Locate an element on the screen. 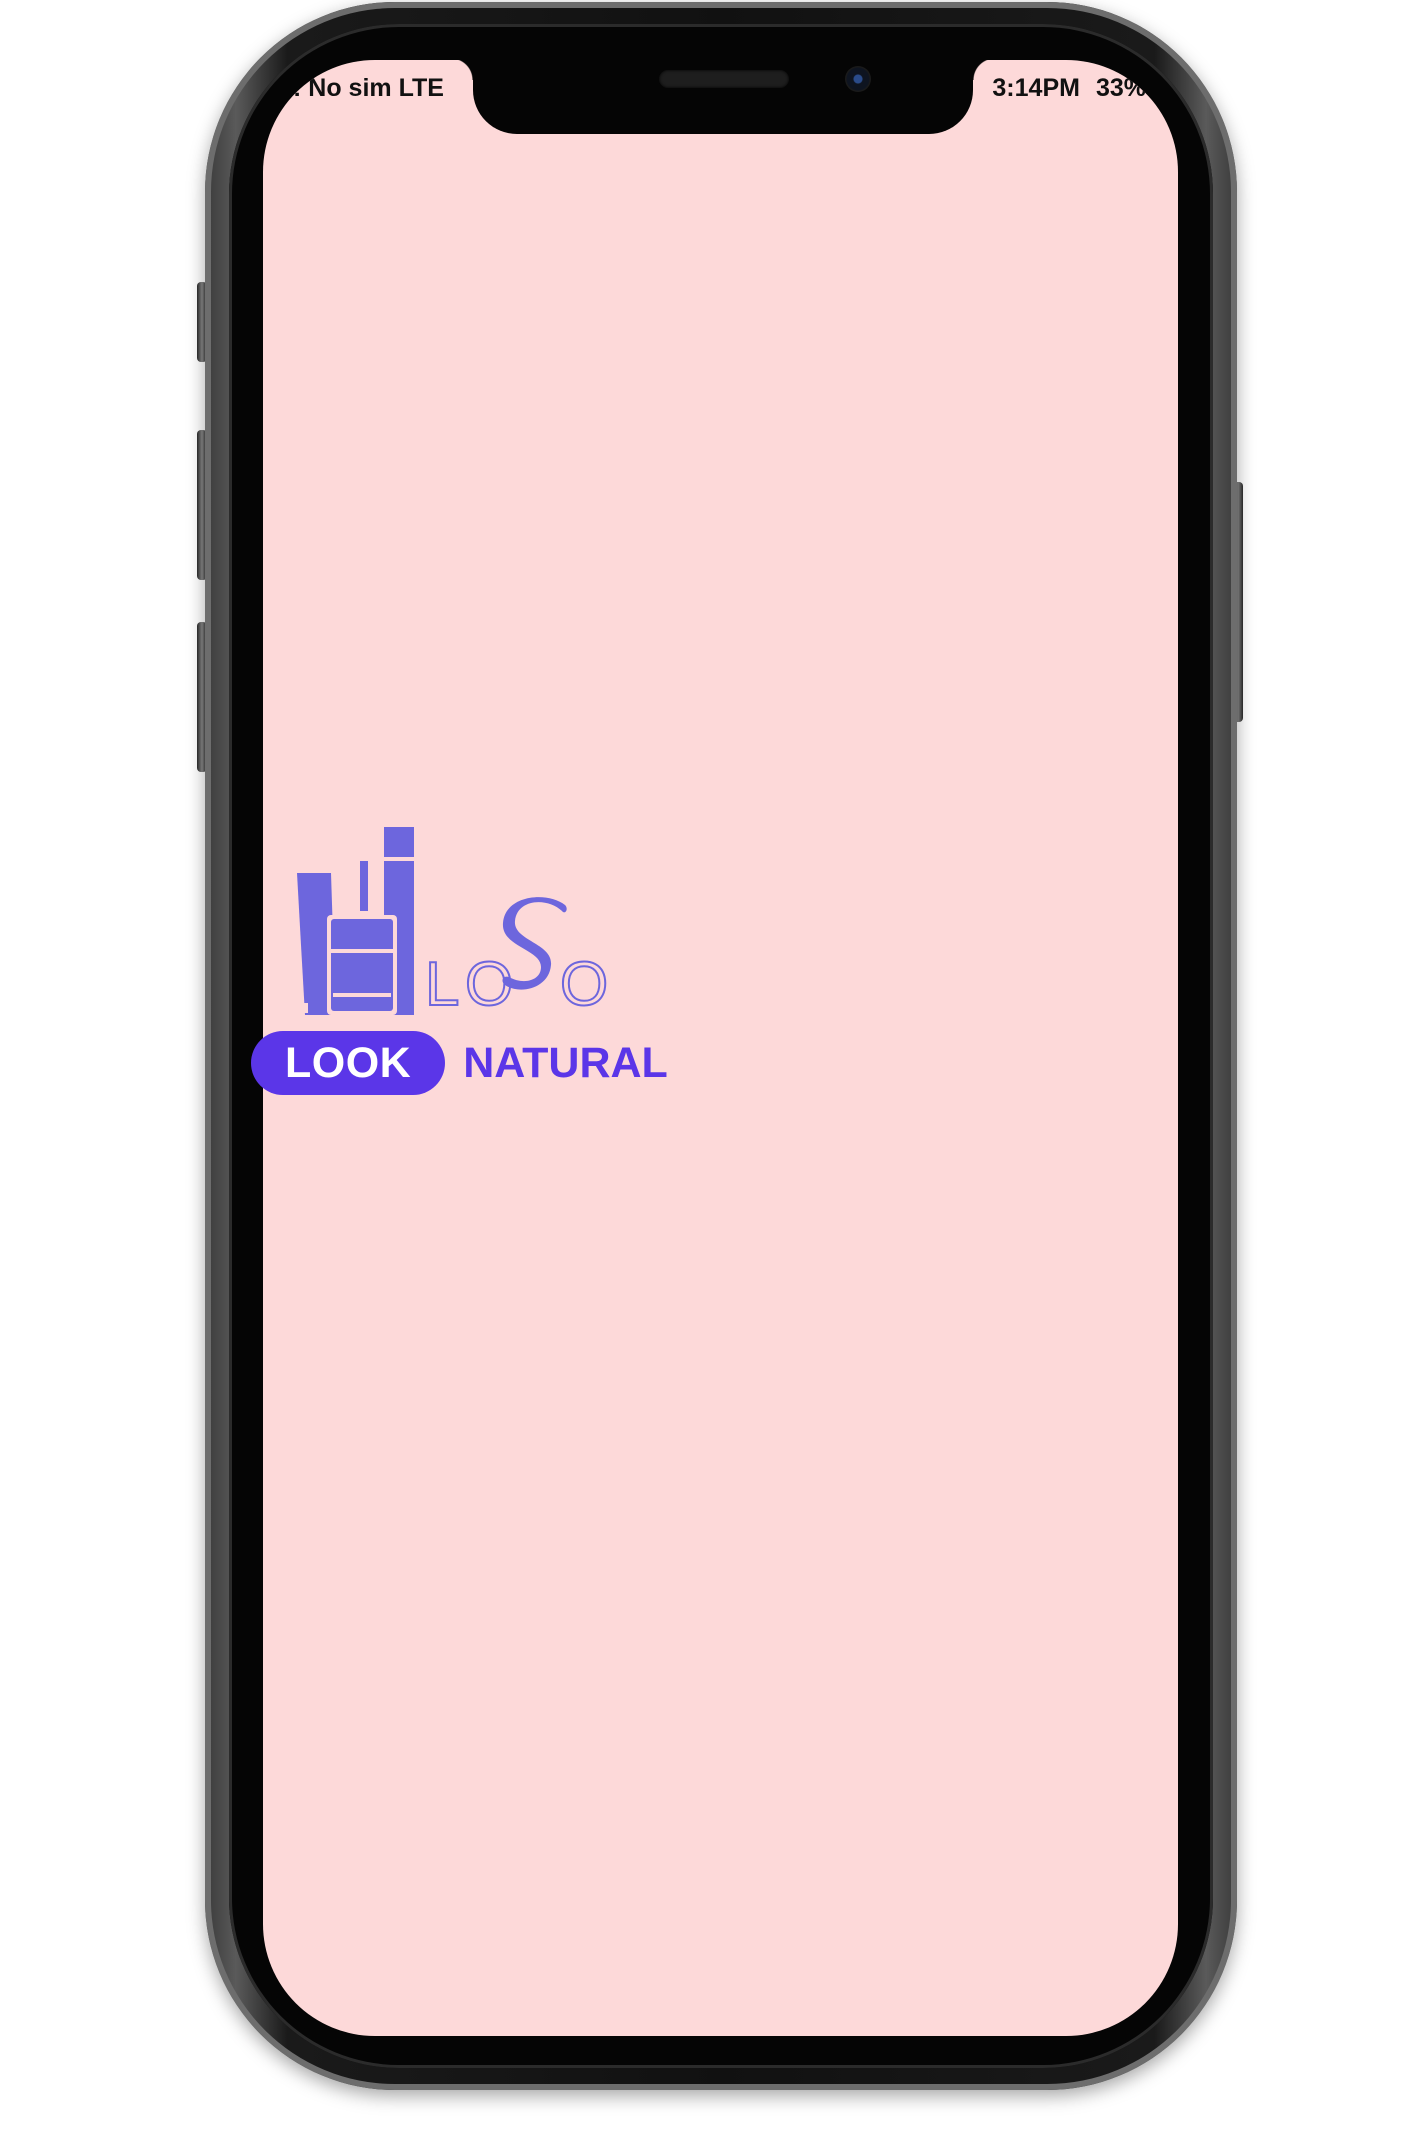 This screenshot has width=1417, height=2144. earpiece-speaker is located at coordinates (724, 79).